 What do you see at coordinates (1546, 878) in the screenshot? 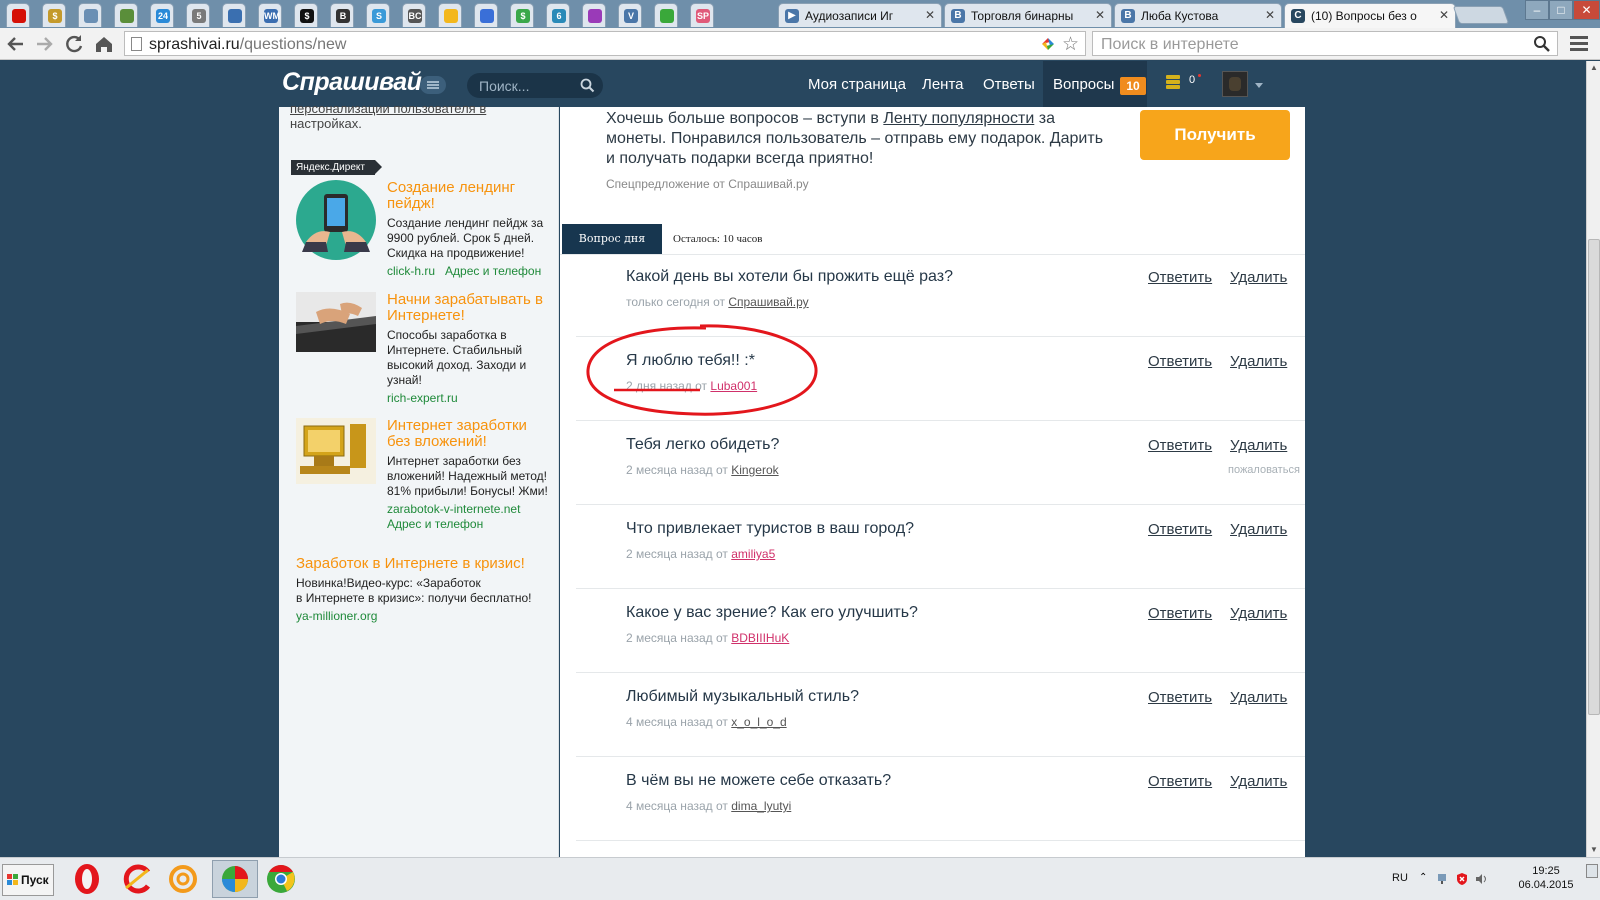
I see `clock: 19:25 06.04.2015` at bounding box center [1546, 878].